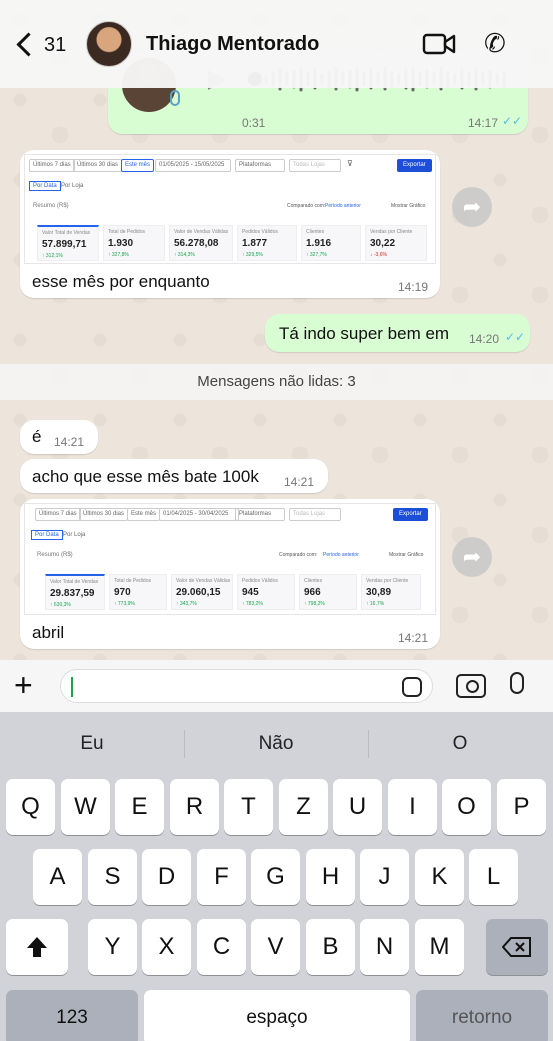  Describe the element at coordinates (439, 44) in the screenshot. I see `video-call-icon` at that location.